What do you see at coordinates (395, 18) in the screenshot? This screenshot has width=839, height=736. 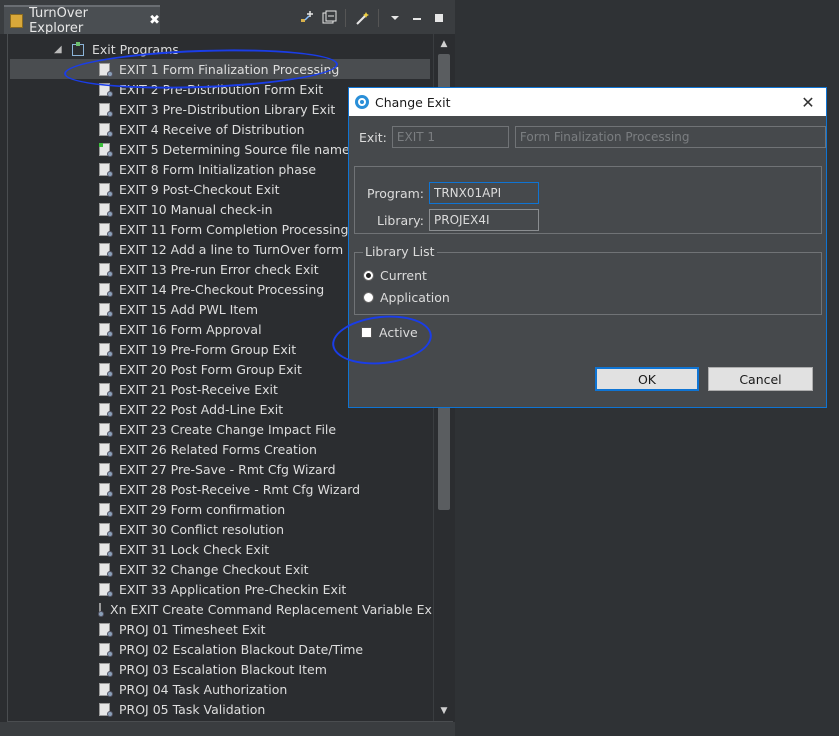 I see `view-menu-icon` at bounding box center [395, 18].